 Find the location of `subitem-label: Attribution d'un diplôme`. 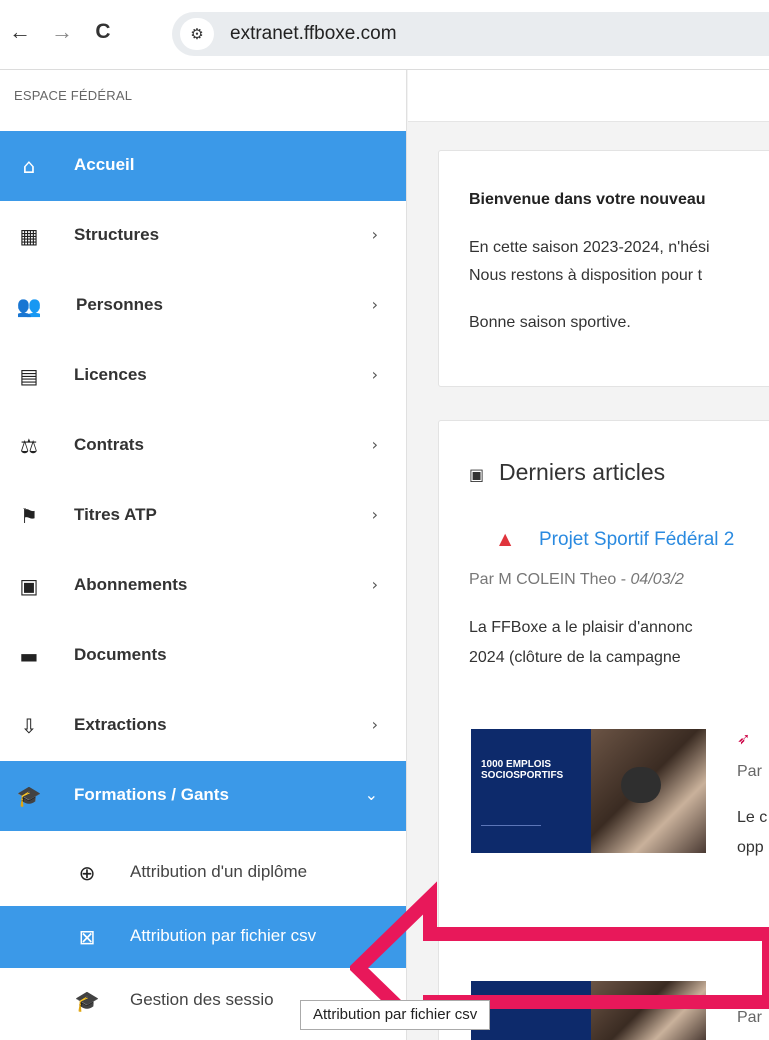

subitem-label: Attribution d'un diplôme is located at coordinates (219, 871).